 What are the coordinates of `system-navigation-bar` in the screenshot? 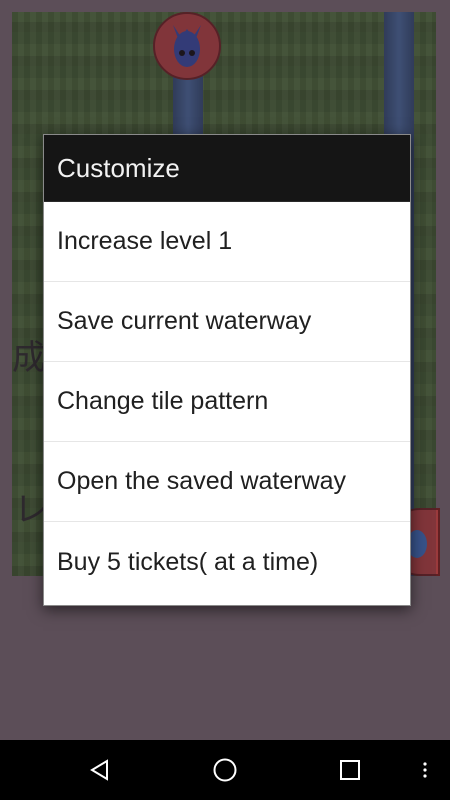 It's located at (225, 770).